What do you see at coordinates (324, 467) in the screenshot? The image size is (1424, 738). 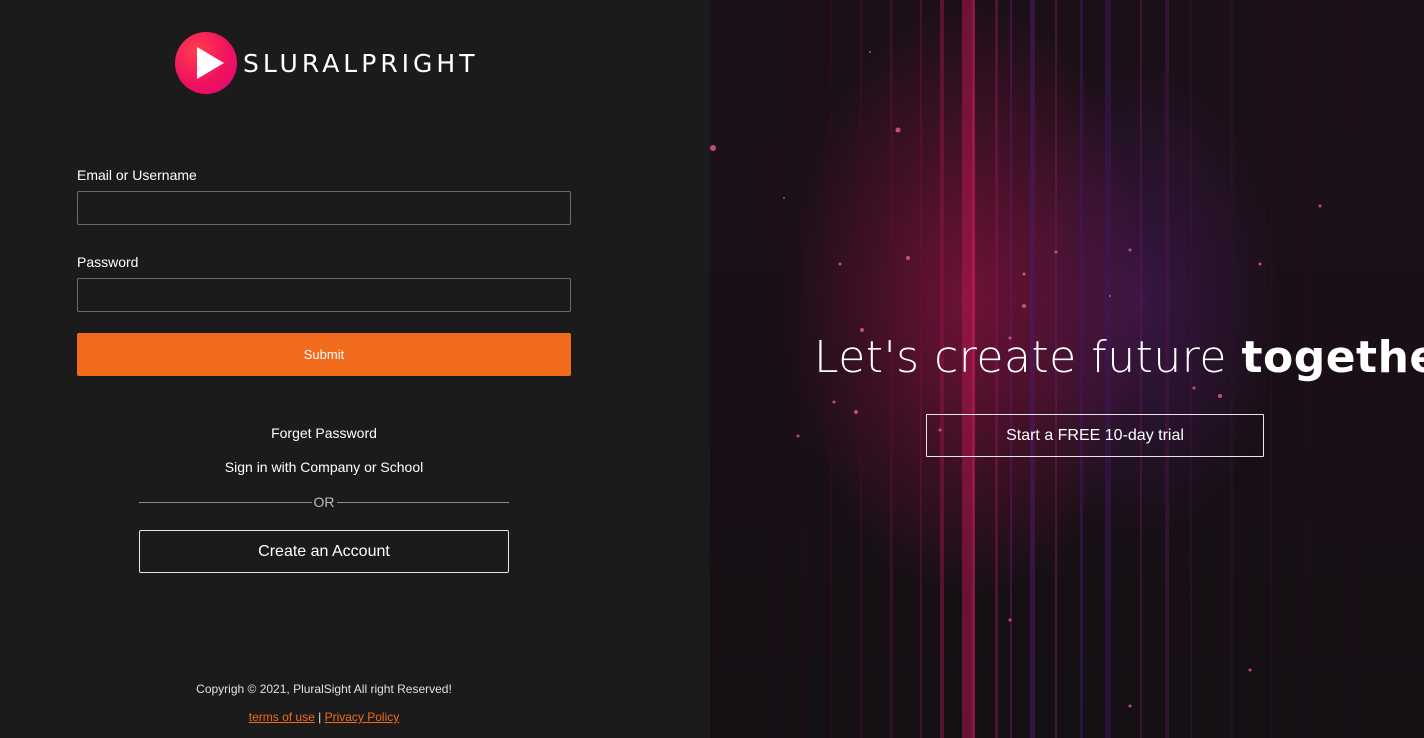 I see `company-signin-link: Sign in with Company or School` at bounding box center [324, 467].